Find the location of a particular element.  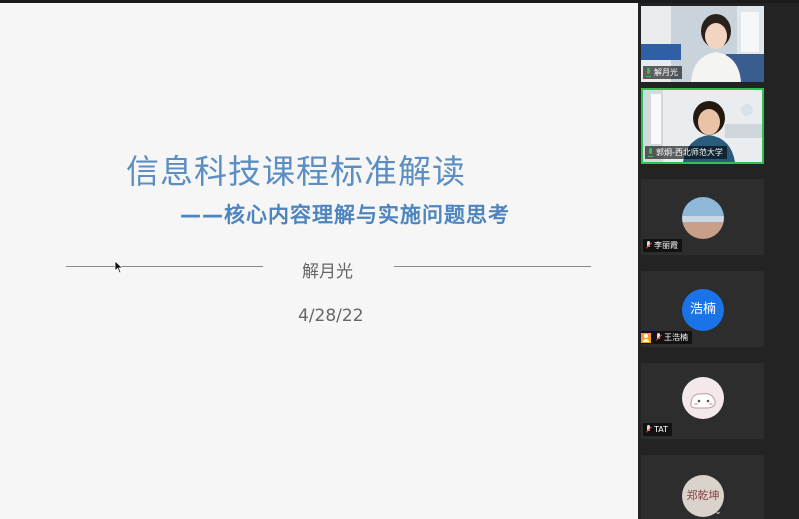

participant-name-tag: 解月光 is located at coordinates (662, 72).